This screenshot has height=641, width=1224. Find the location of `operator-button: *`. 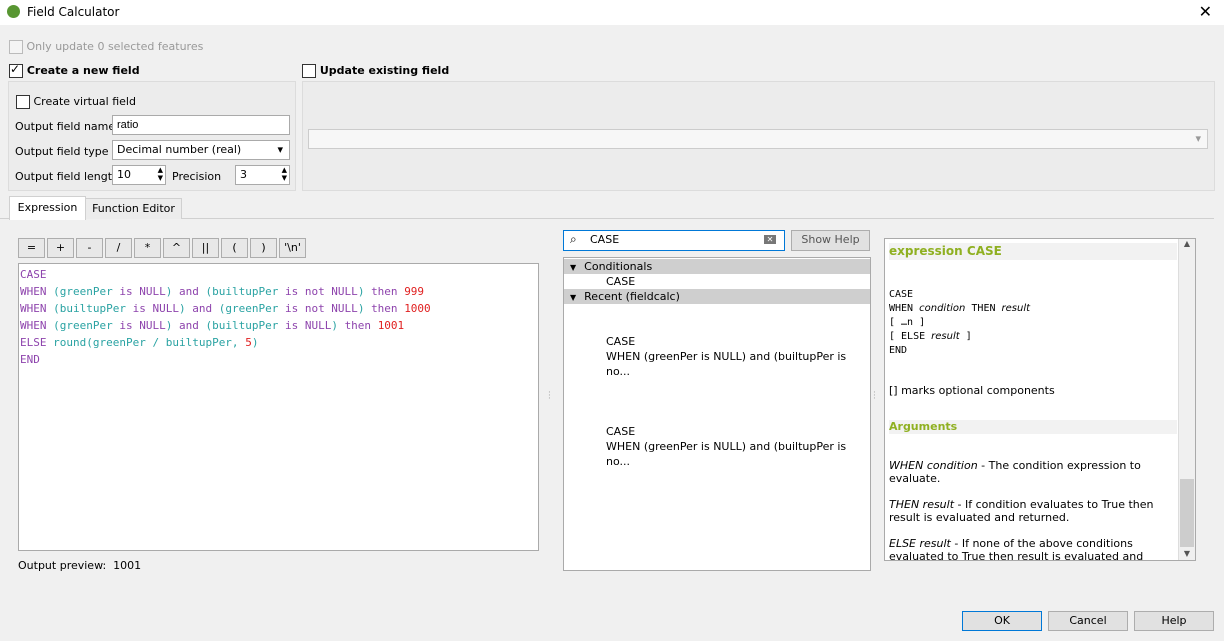

operator-button: * is located at coordinates (147, 248).